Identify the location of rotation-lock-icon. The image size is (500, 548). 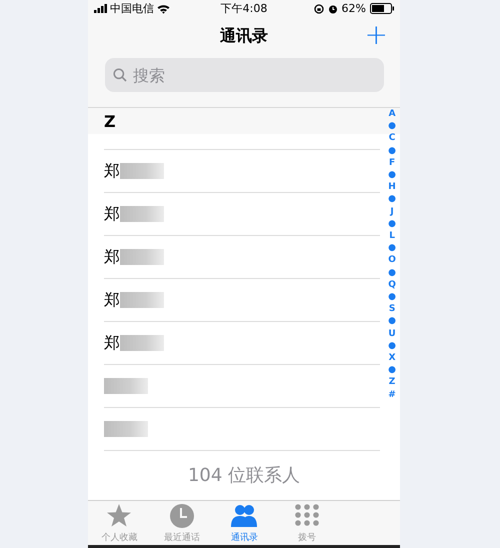
(319, 9).